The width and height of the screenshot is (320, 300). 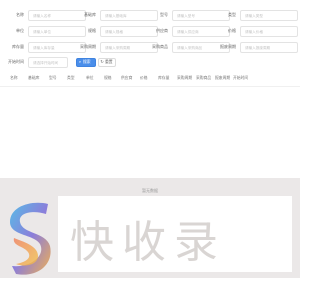 What do you see at coordinates (162, 30) in the screenshot?
I see `filter-label: 供应商` at bounding box center [162, 30].